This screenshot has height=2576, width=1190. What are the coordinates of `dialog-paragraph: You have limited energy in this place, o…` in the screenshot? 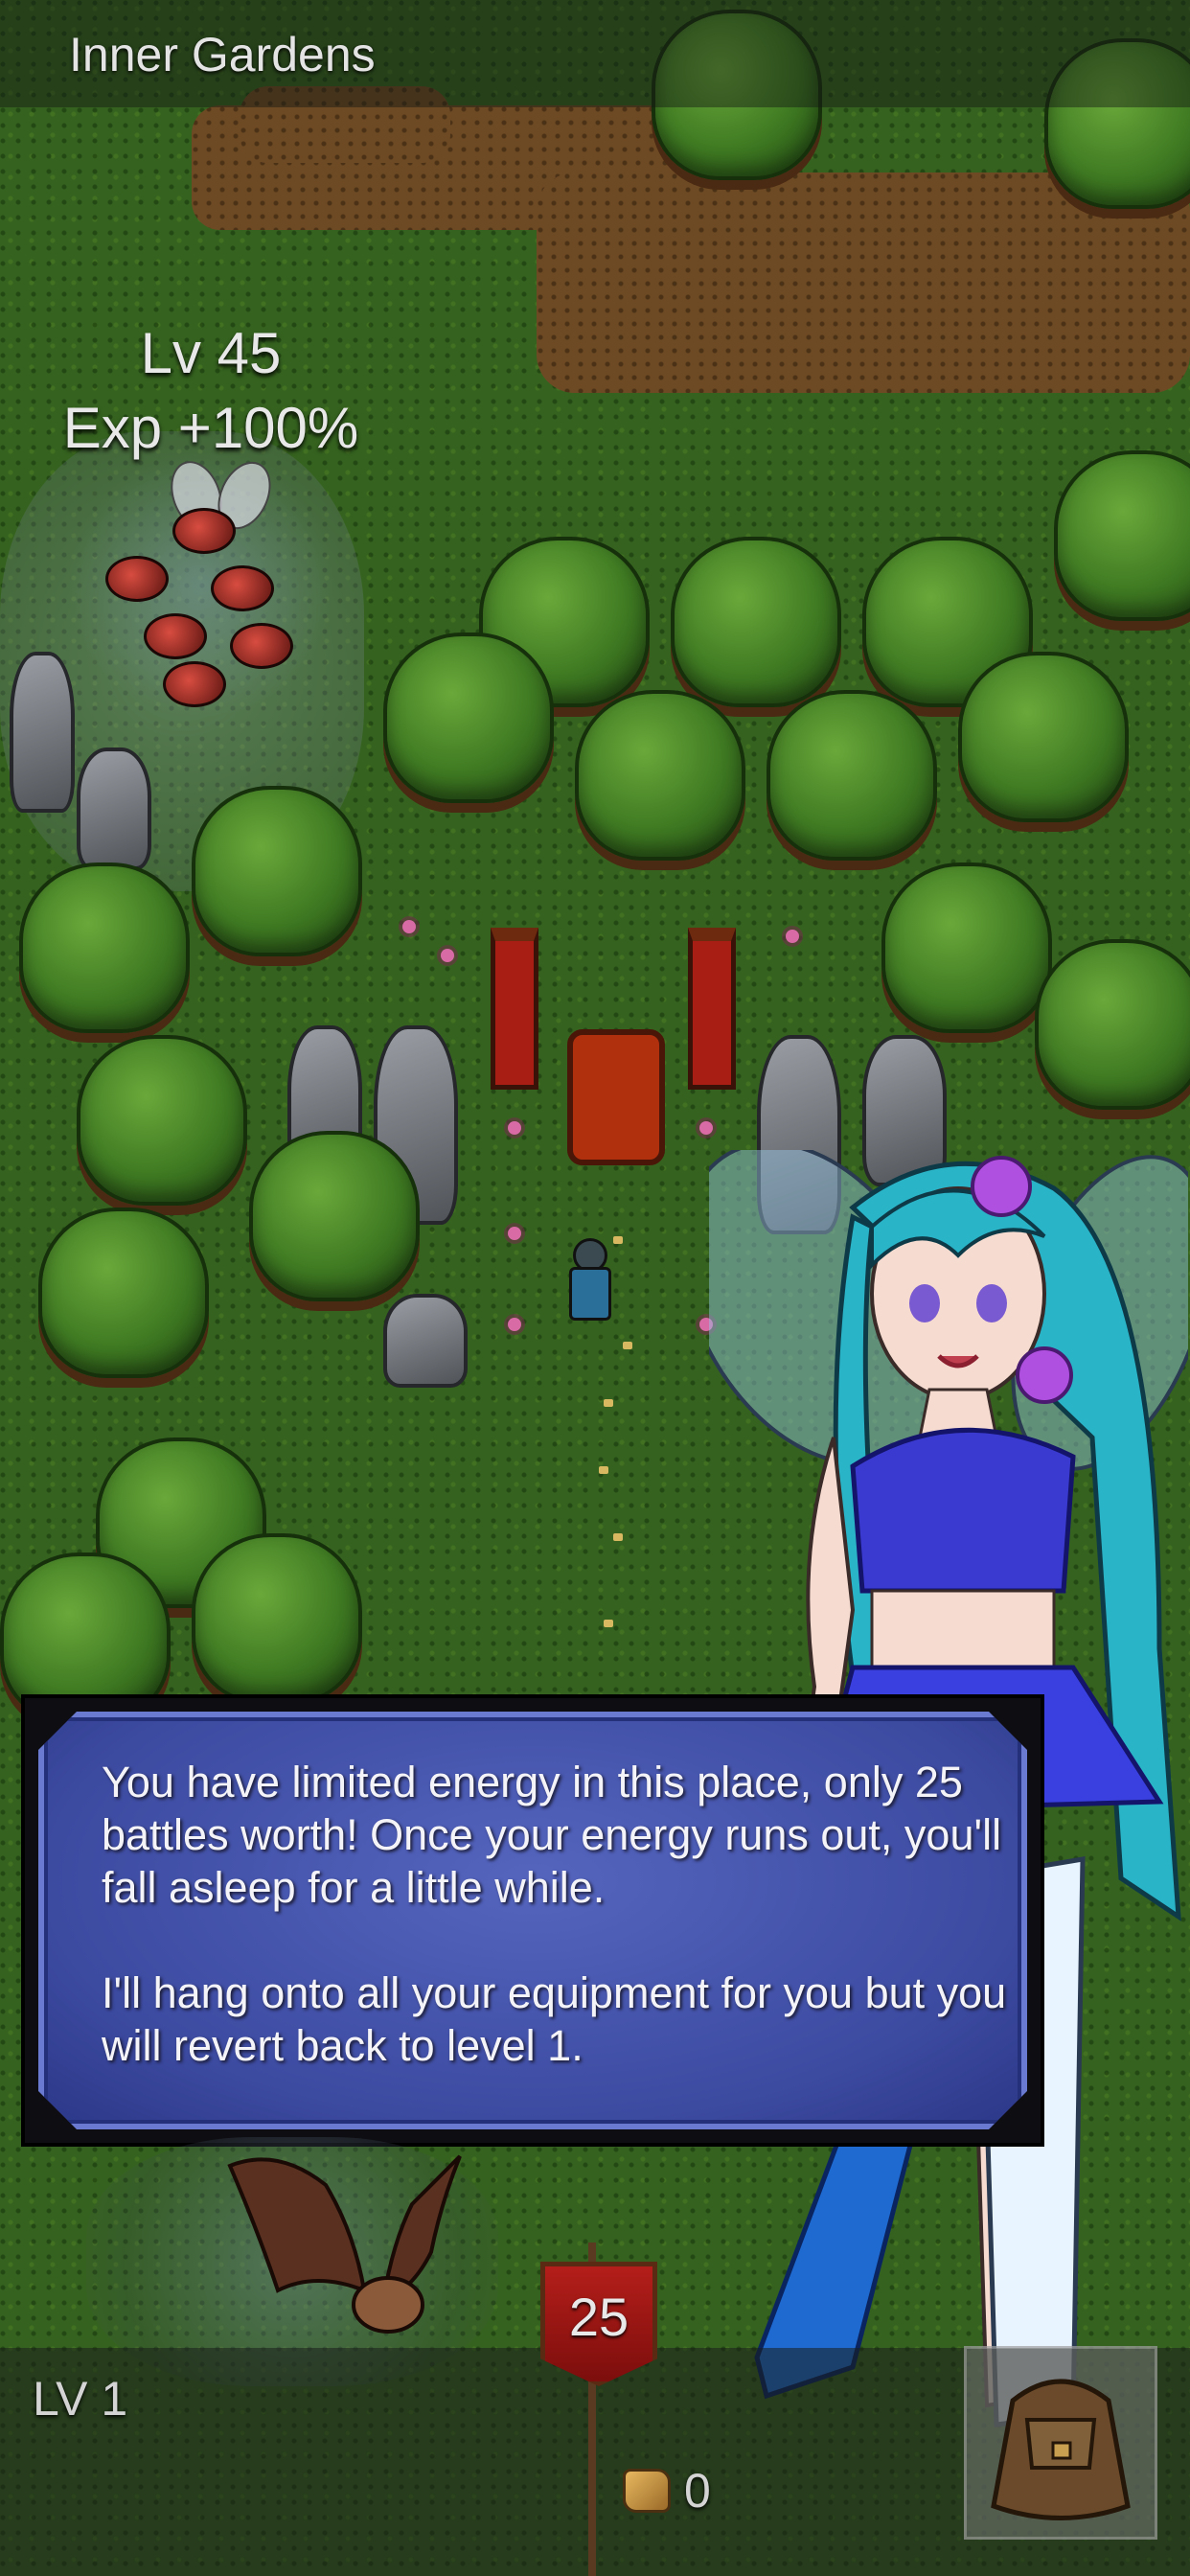 It's located at (552, 1835).